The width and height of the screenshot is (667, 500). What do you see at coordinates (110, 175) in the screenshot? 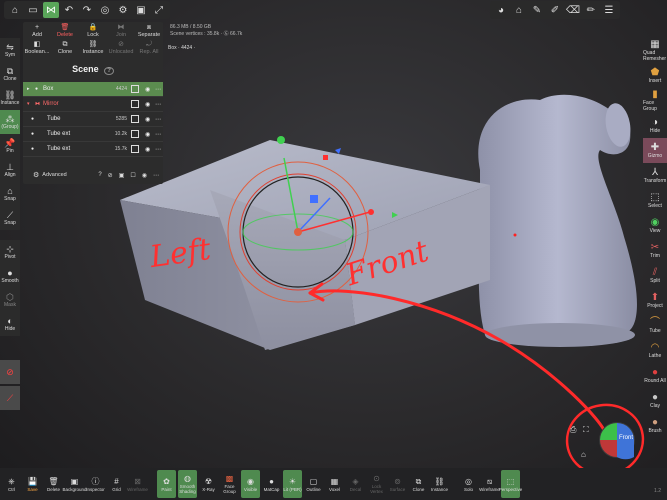
I see `filter-icon: ⊘` at bounding box center [110, 175].